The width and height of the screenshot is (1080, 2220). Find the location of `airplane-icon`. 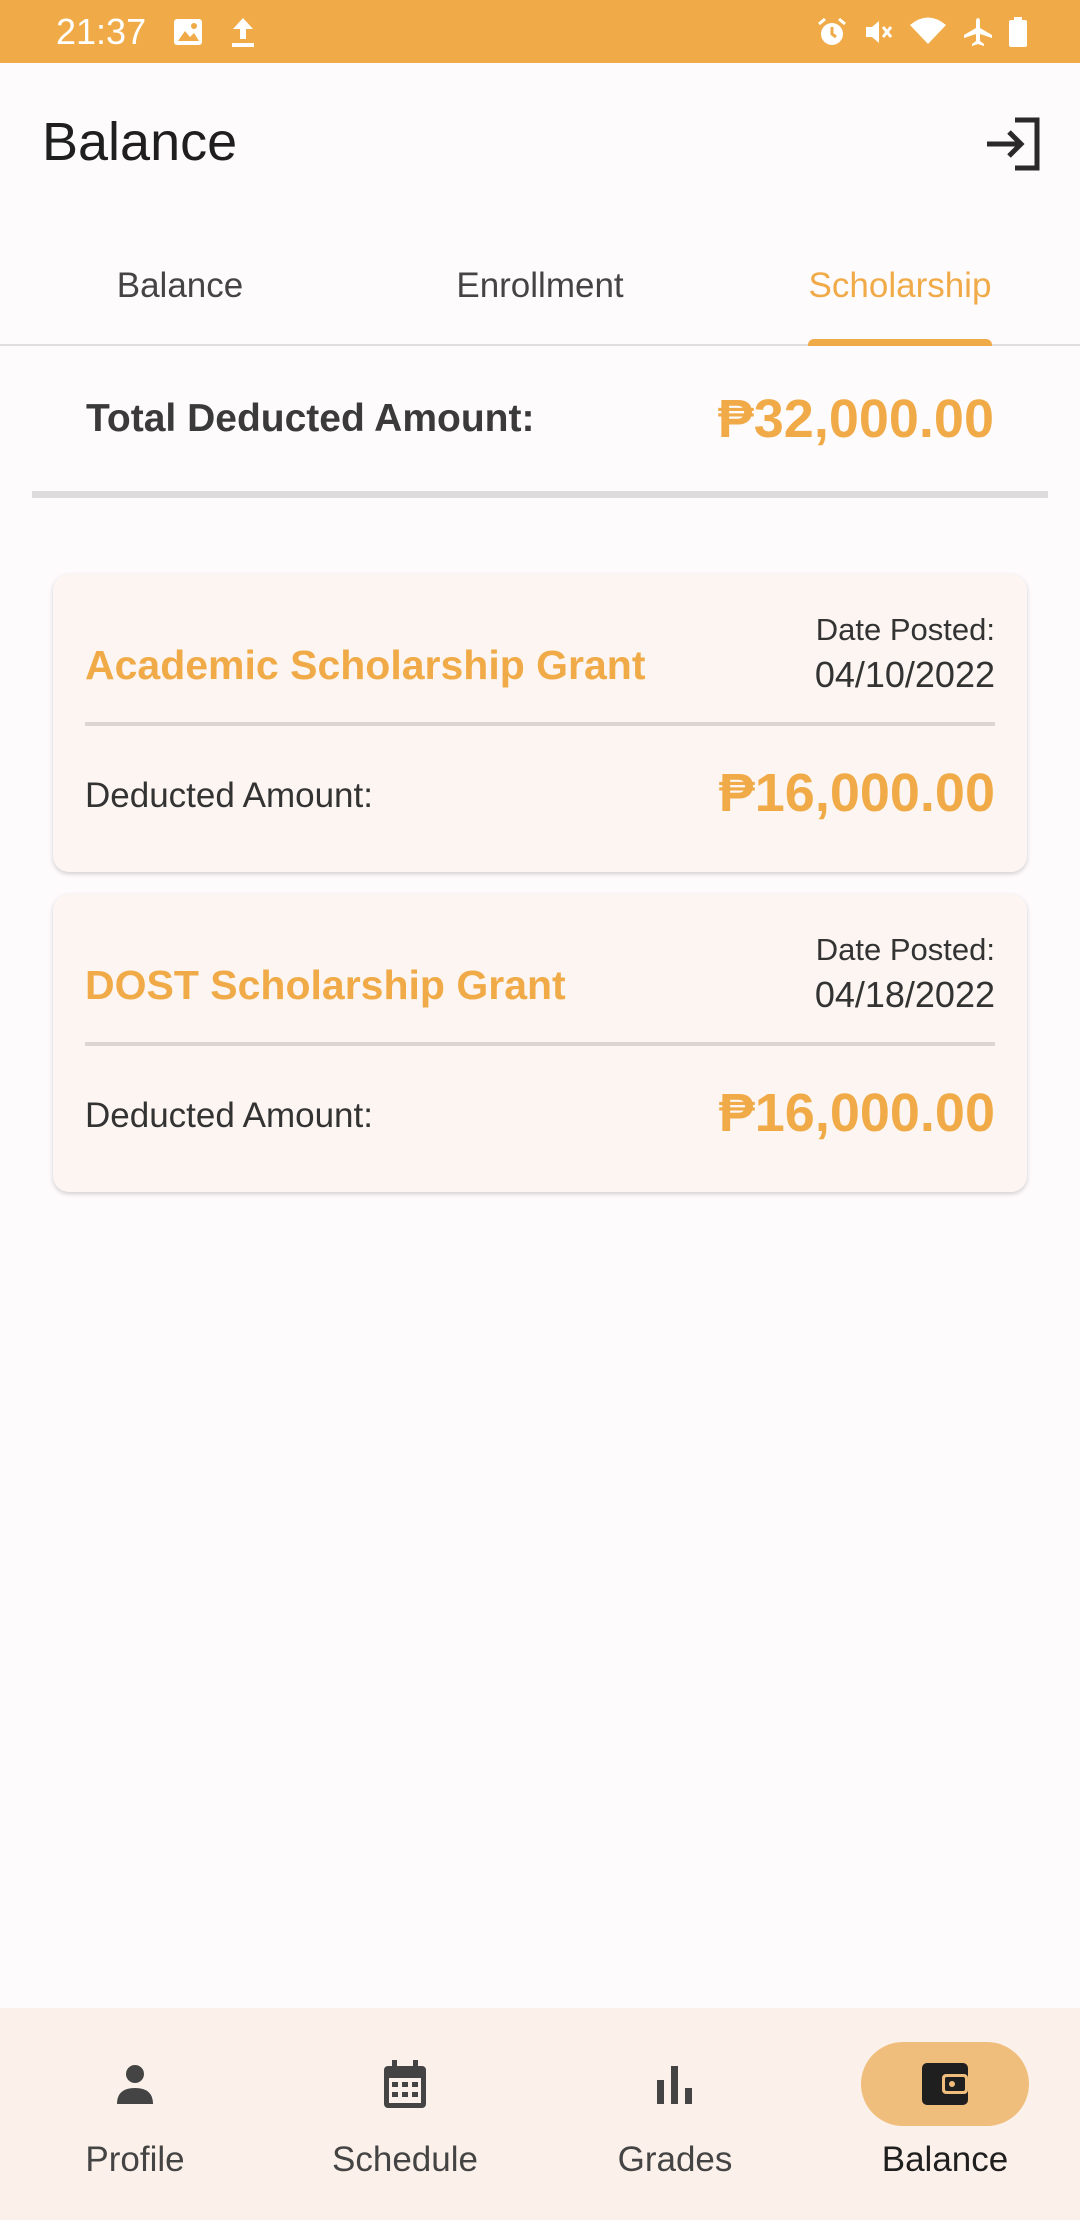

airplane-icon is located at coordinates (978, 32).